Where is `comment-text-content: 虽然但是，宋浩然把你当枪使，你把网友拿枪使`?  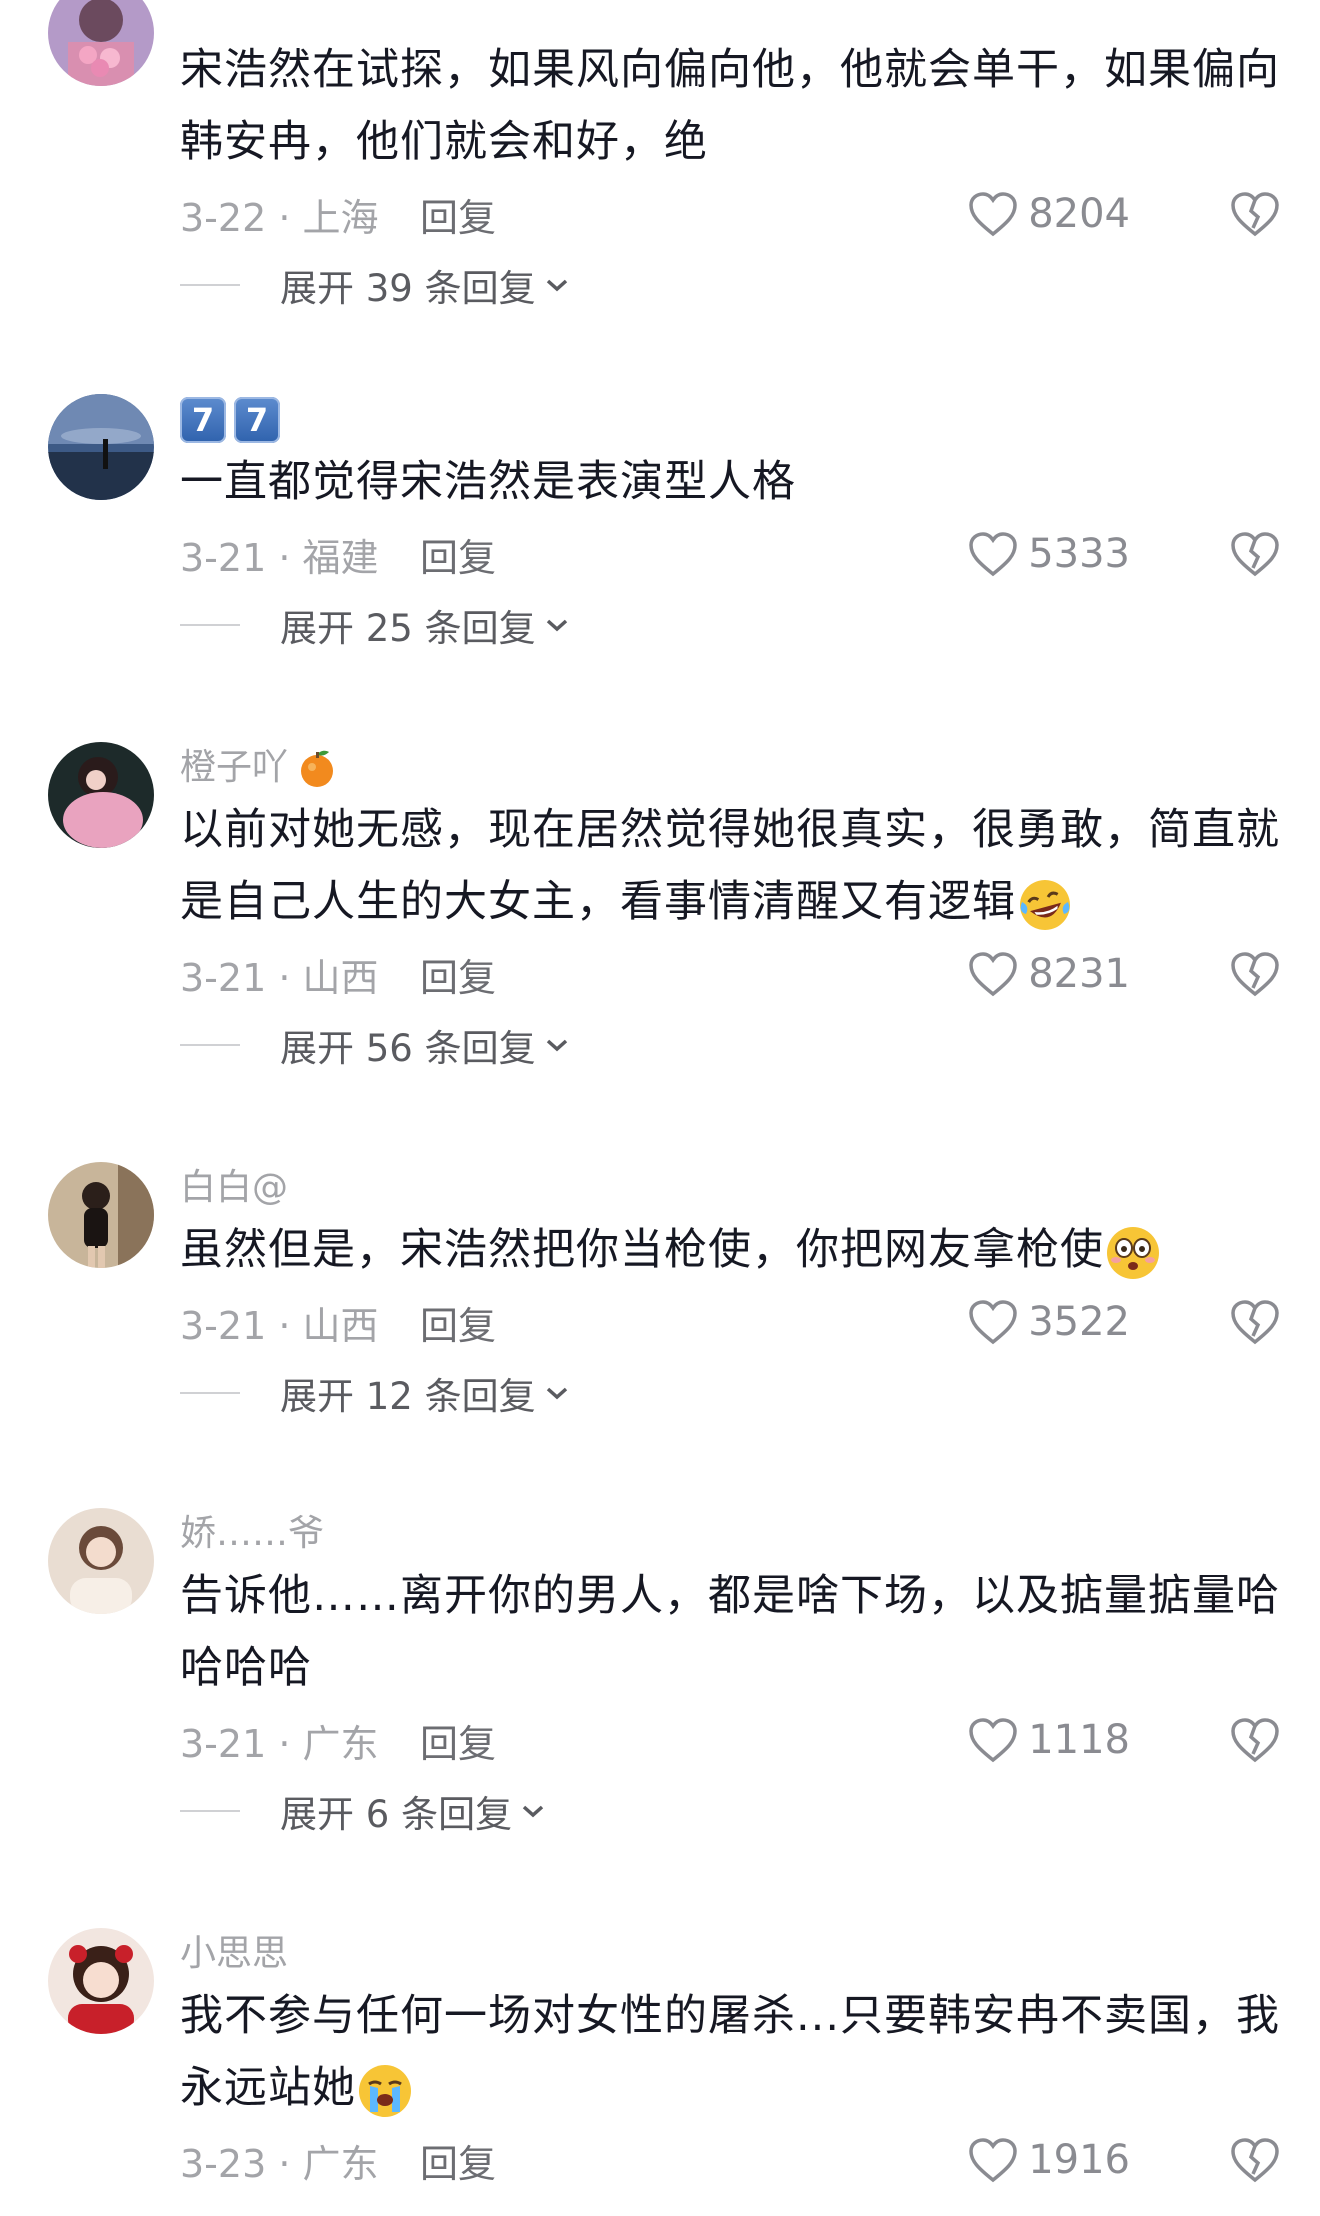
comment-text-content: 虽然但是，宋浩然把你当枪使，你把网友拿枪使 is located at coordinates (642, 1250).